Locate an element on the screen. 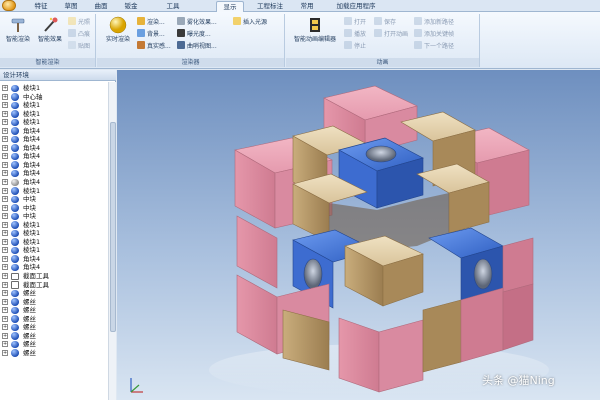 Image resolution: width=600 pixels, height=400 pixels. insert-light-button: 插入光源 is located at coordinates (250, 22).